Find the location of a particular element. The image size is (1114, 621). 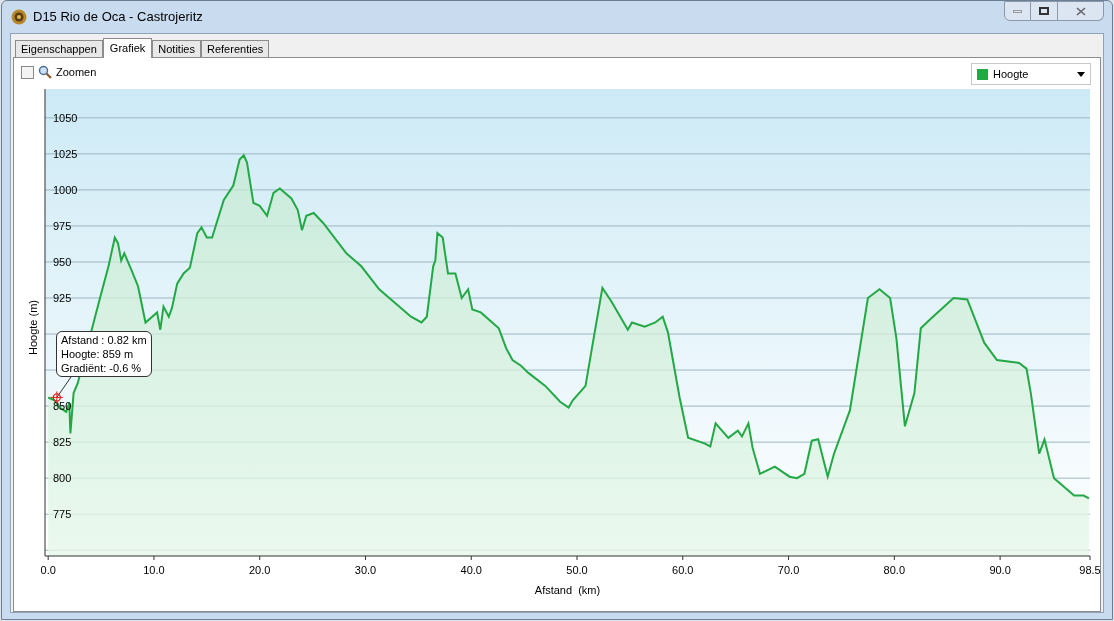

y-tick-label: 925 is located at coordinates (62, 298).